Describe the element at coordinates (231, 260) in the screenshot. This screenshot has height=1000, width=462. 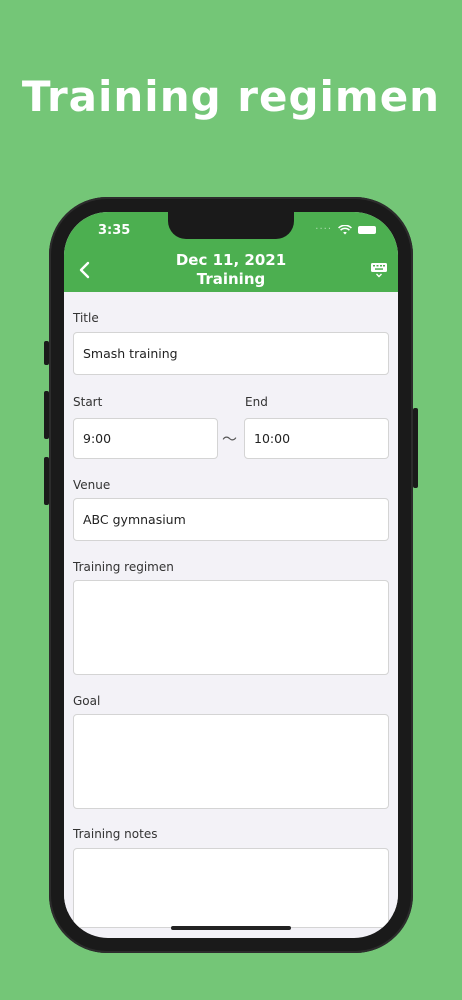
I see `app-bar-date: Dec 11, 2021` at that location.